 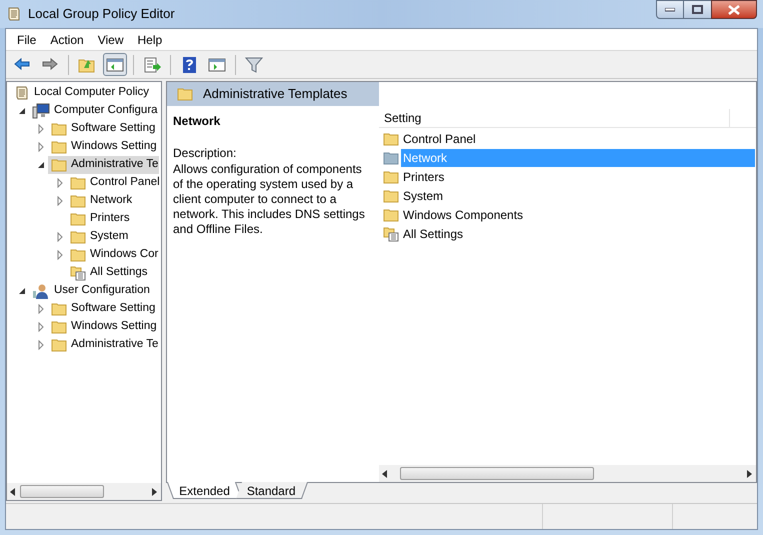 I want to click on tree-pane-button, so click(x=115, y=64).